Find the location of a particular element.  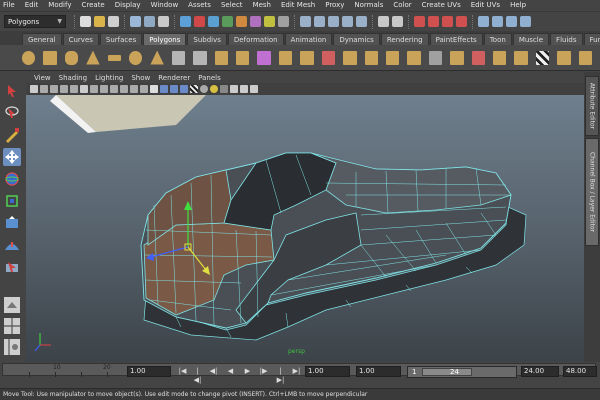

poly-torus-icon is located at coordinates (136, 57).